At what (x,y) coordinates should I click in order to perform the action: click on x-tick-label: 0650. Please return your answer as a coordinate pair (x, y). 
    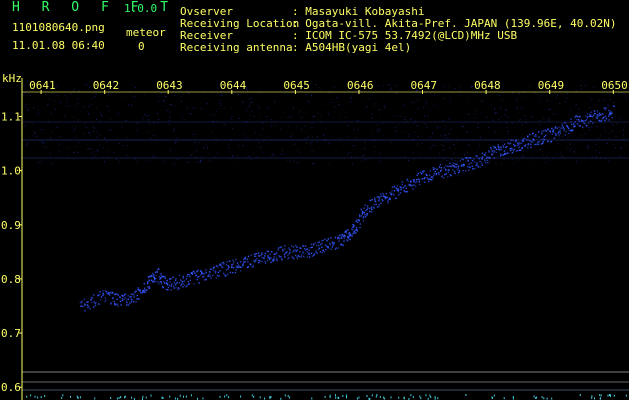
    Looking at the image, I should click on (614, 85).